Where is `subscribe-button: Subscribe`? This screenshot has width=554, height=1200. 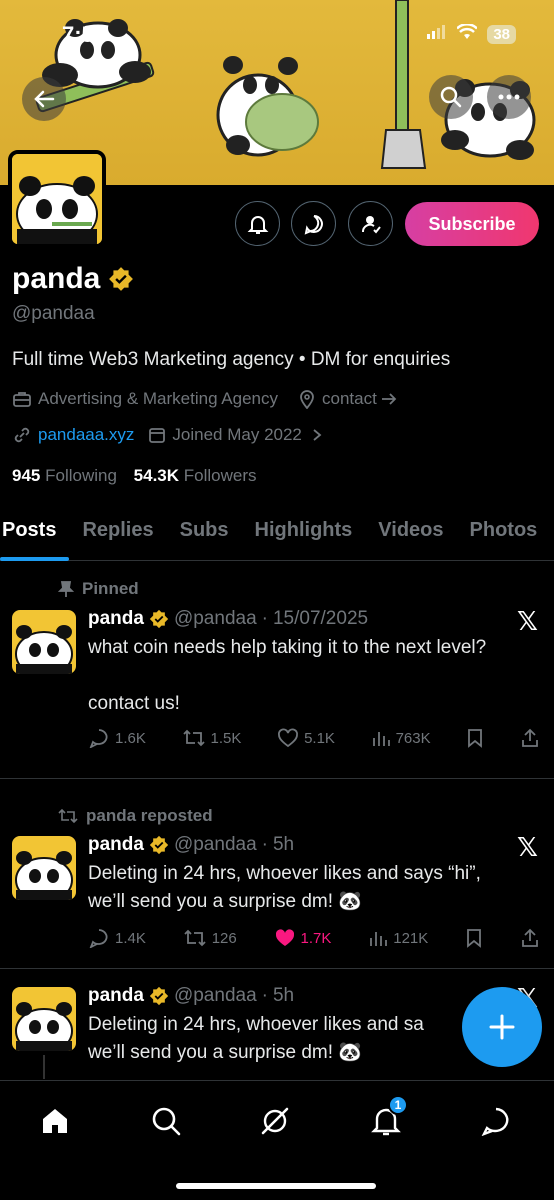
subscribe-button: Subscribe is located at coordinates (472, 224).